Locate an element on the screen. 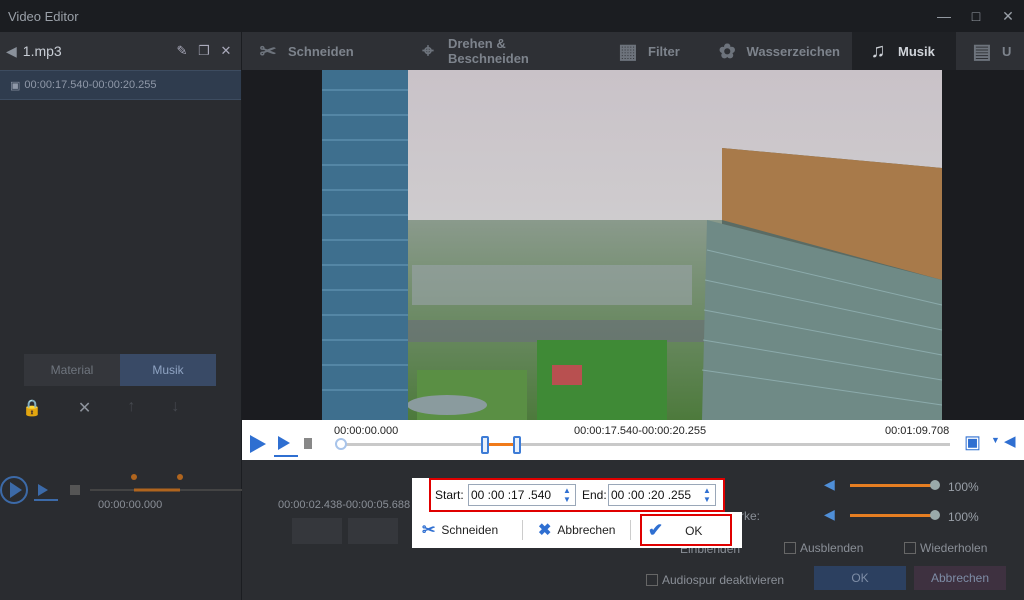 Image resolution: width=1024 pixels, height=600 pixels. right-tool-button is located at coordinates (373, 531).